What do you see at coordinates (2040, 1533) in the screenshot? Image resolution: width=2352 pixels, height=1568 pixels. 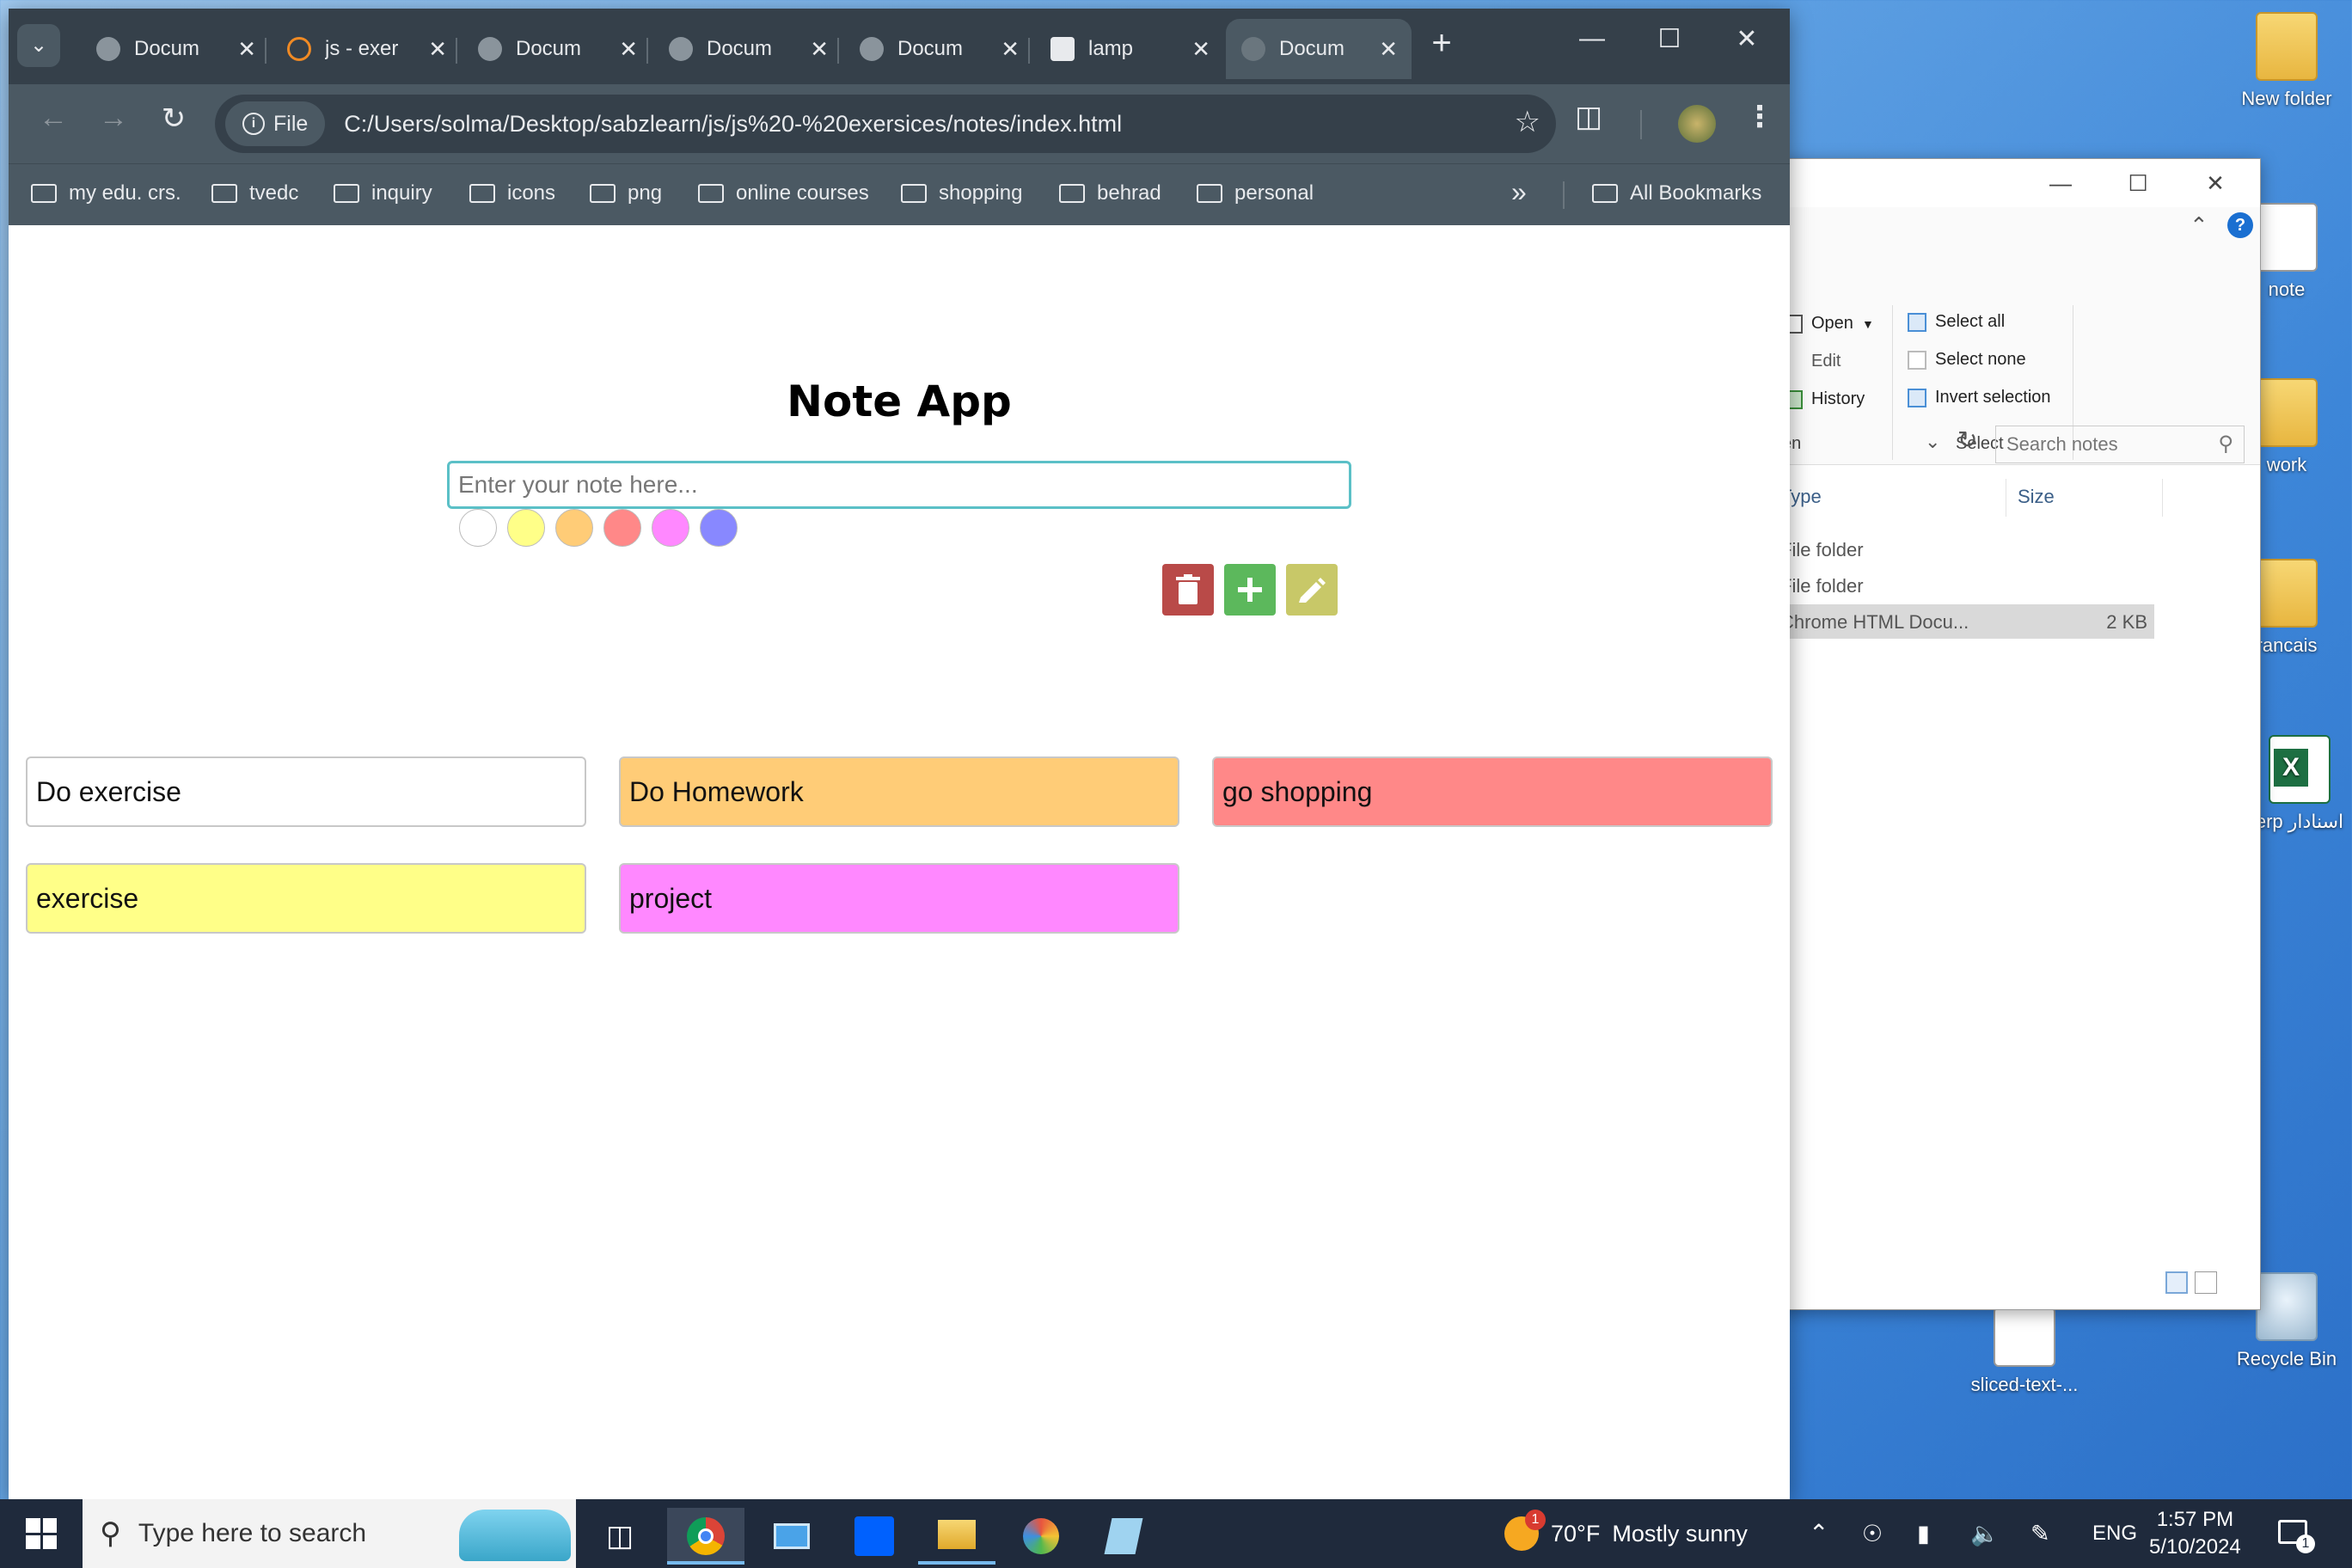 I see `pen-icon: ✎` at bounding box center [2040, 1533].